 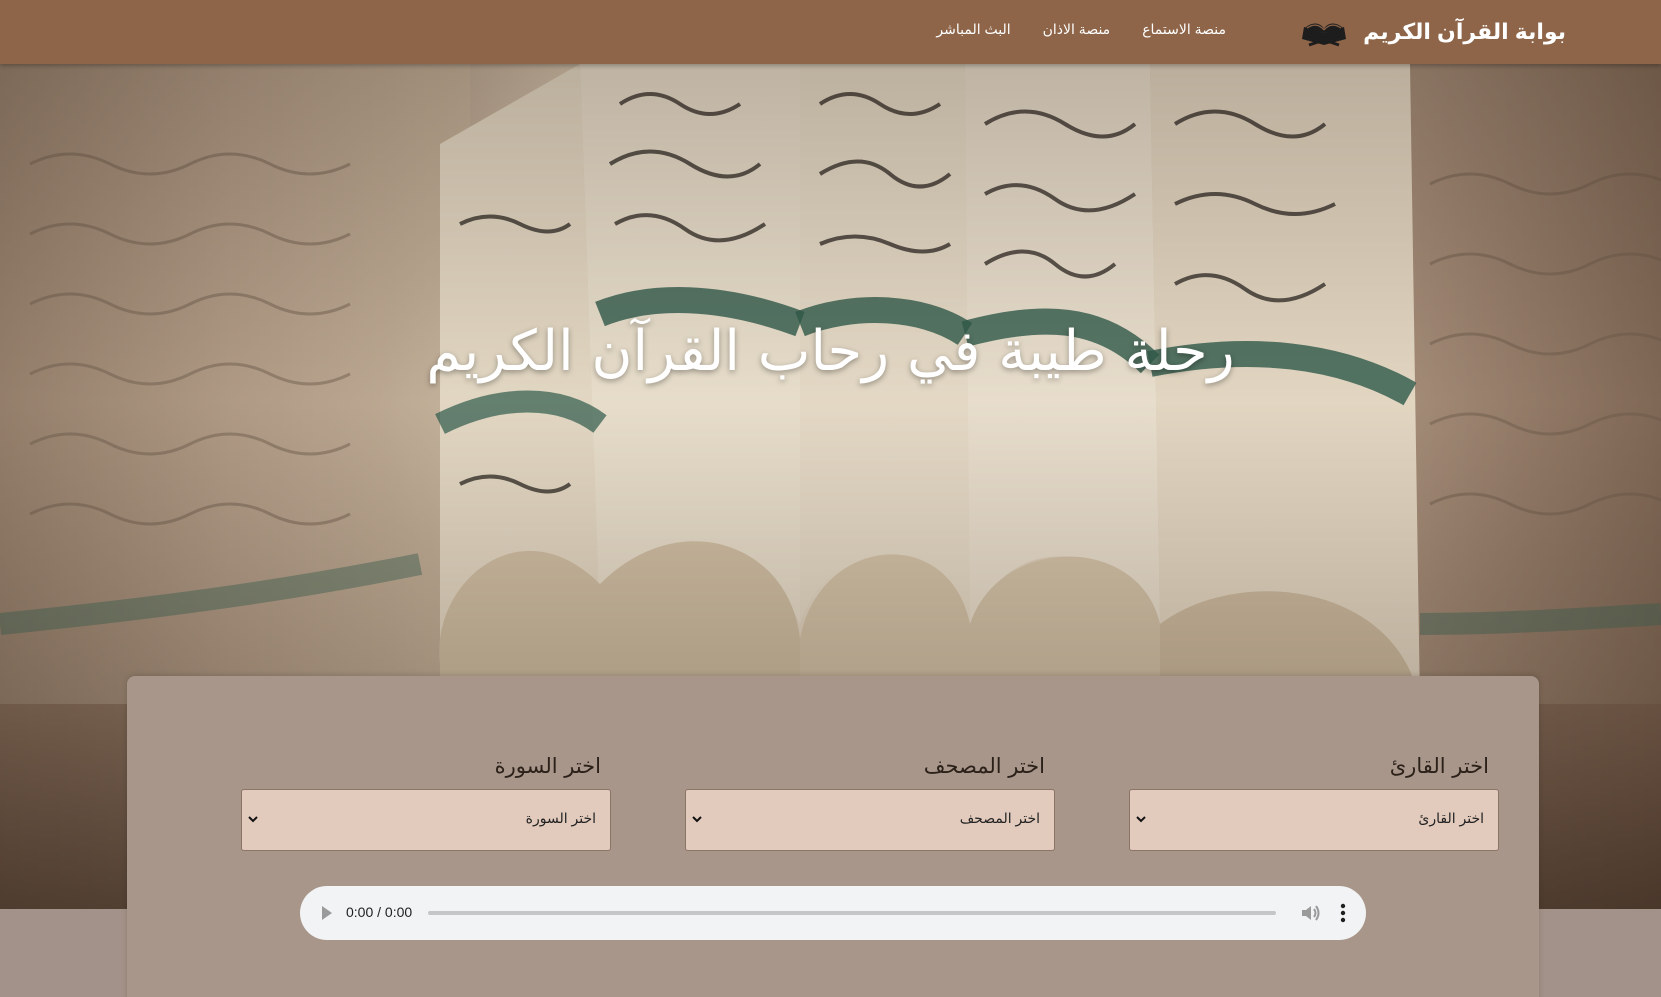 I want to click on surah-select-value: اختر السورة, so click(x=560, y=818).